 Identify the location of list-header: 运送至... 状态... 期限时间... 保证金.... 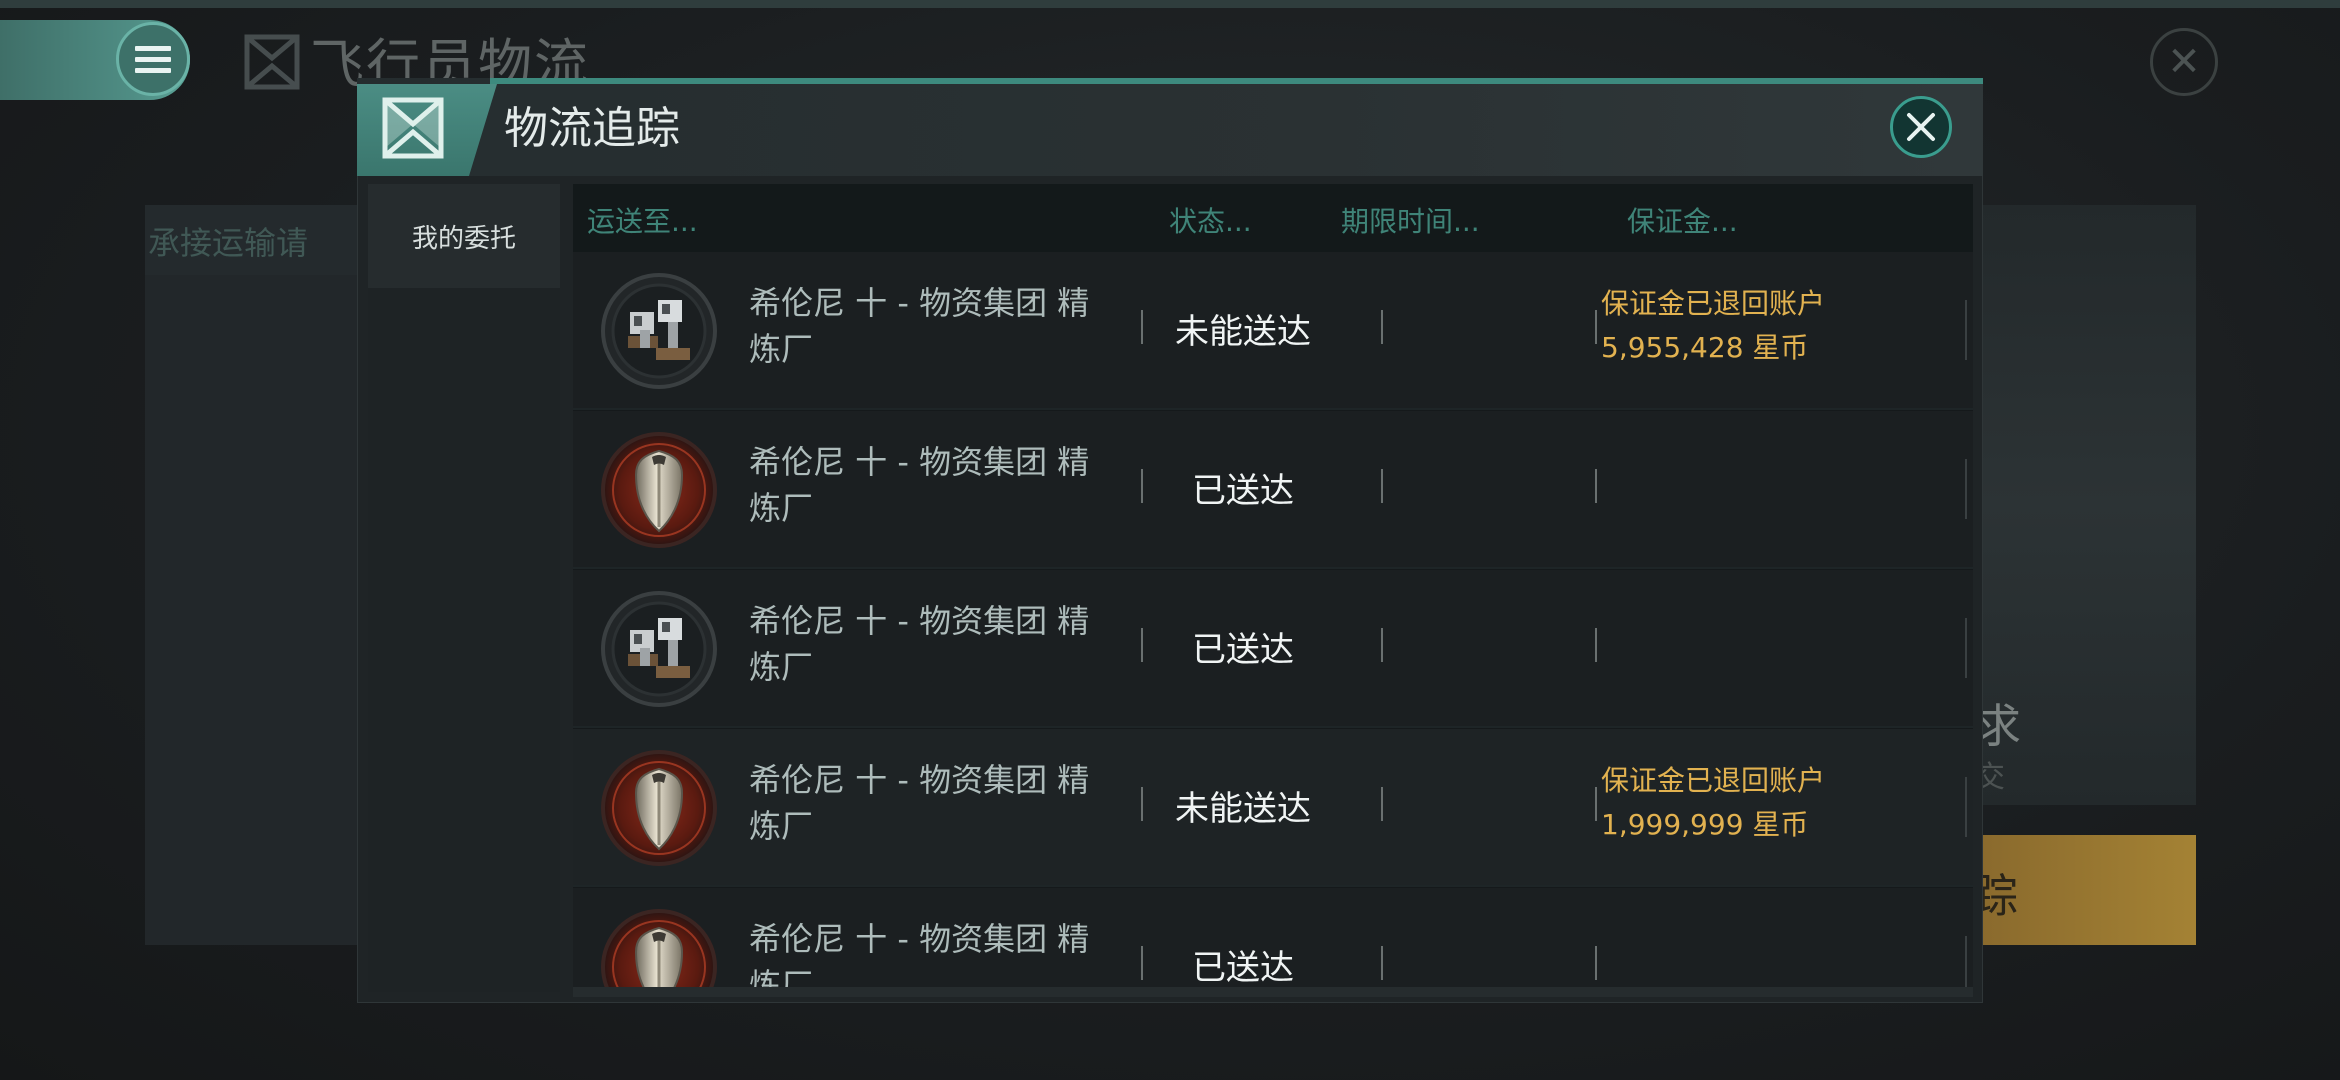
(1273, 218).